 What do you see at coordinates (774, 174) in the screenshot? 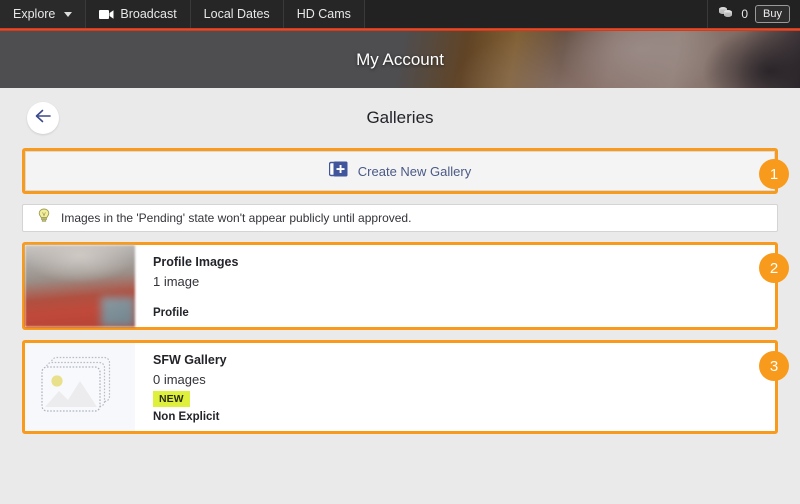
I see `annotation-marker-1: 1` at bounding box center [774, 174].